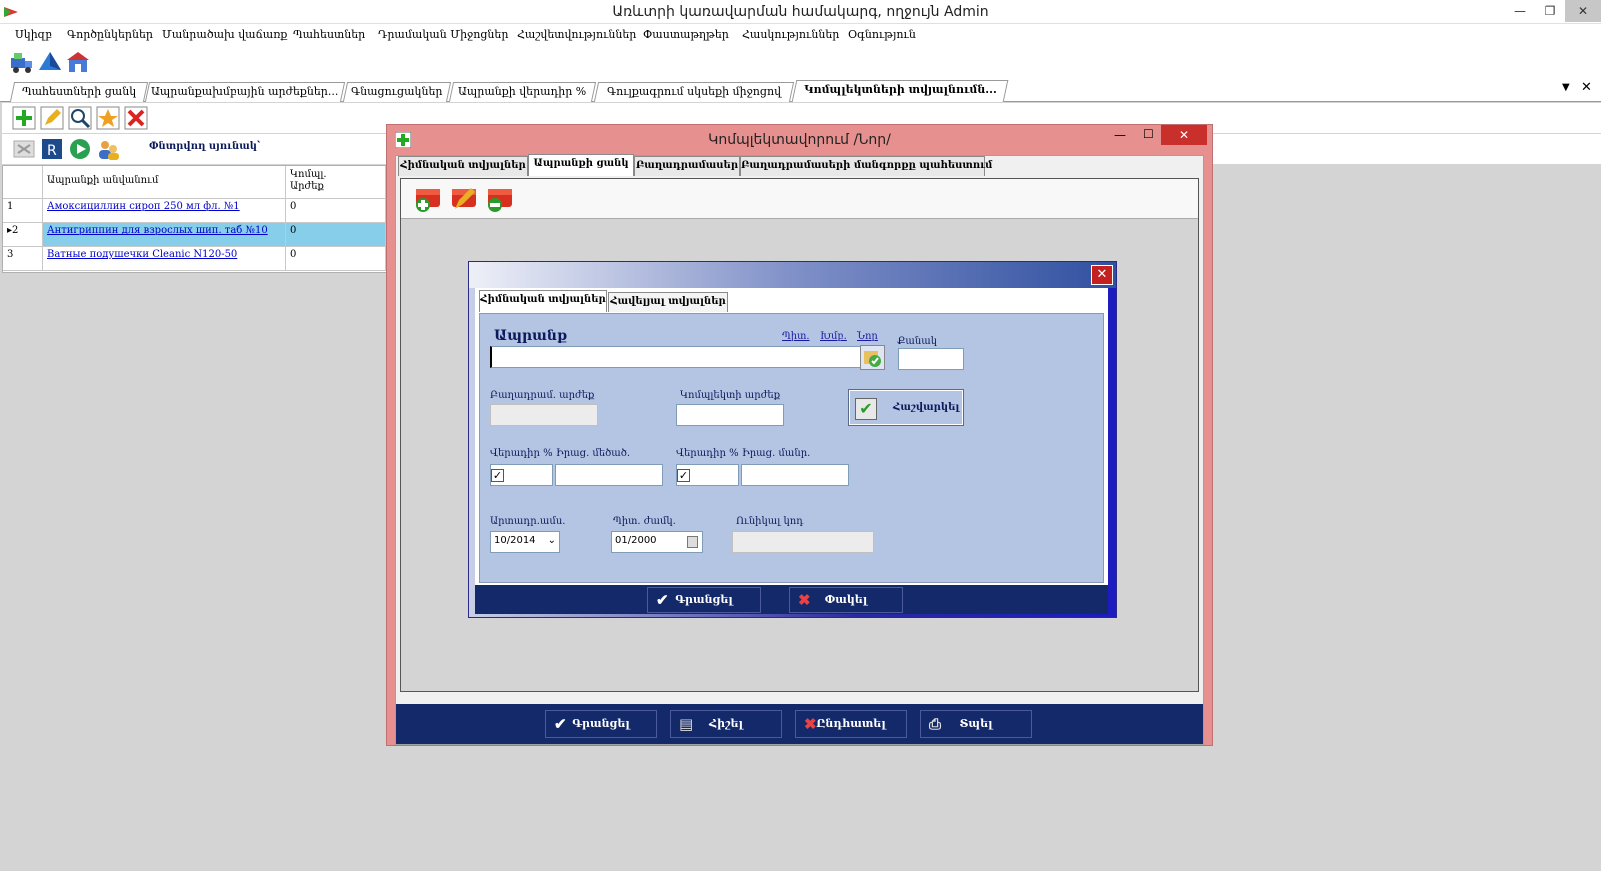 The width and height of the screenshot is (1601, 871). I want to click on close-icon: ✕, so click(1102, 275).